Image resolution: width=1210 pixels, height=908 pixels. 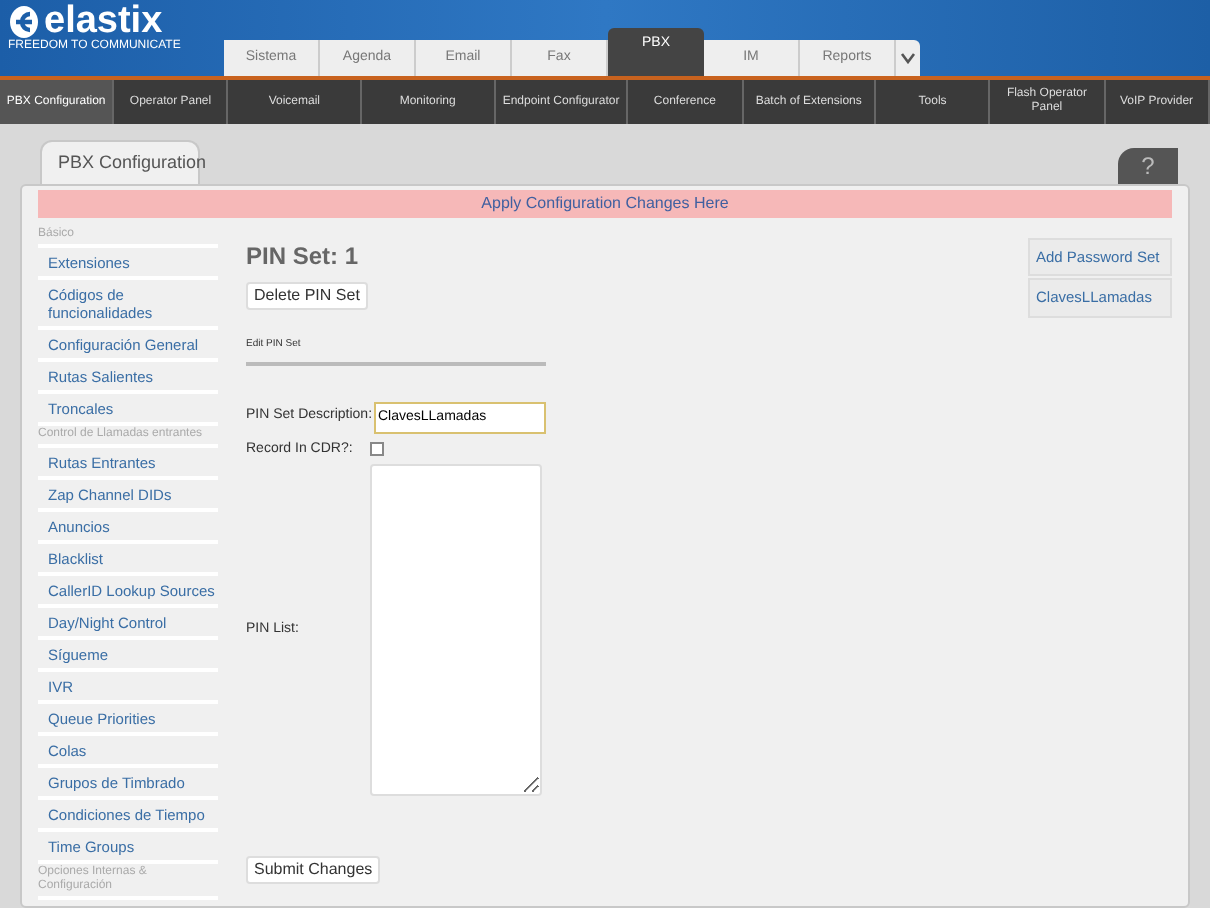 What do you see at coordinates (1148, 166) in the screenshot?
I see `help-tab: ?` at bounding box center [1148, 166].